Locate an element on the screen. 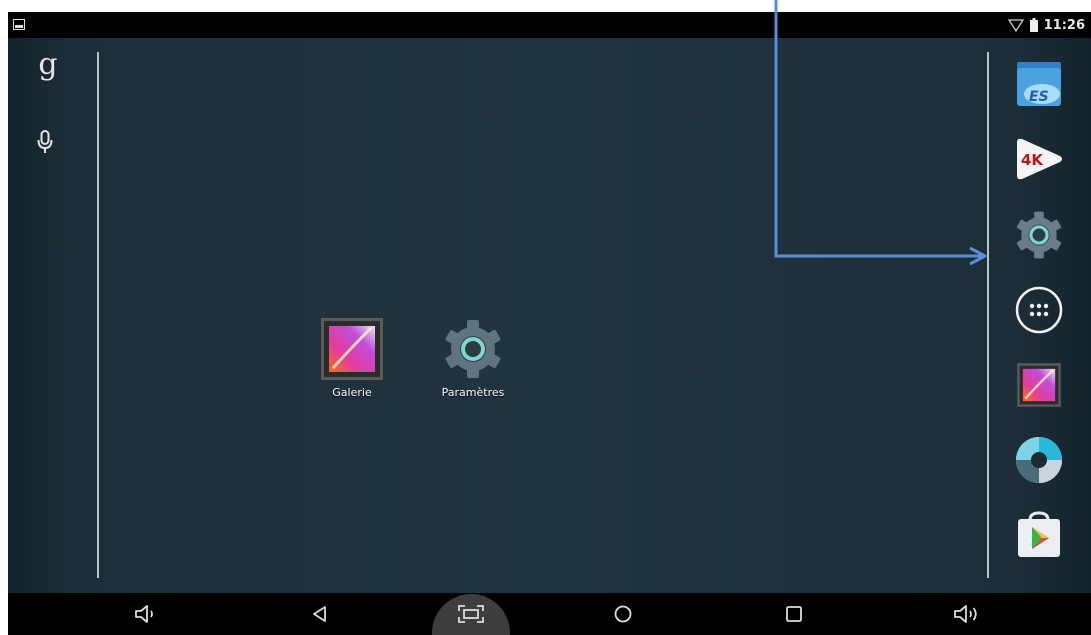 This screenshot has height=635, width=1091. home-button is located at coordinates (623, 614).